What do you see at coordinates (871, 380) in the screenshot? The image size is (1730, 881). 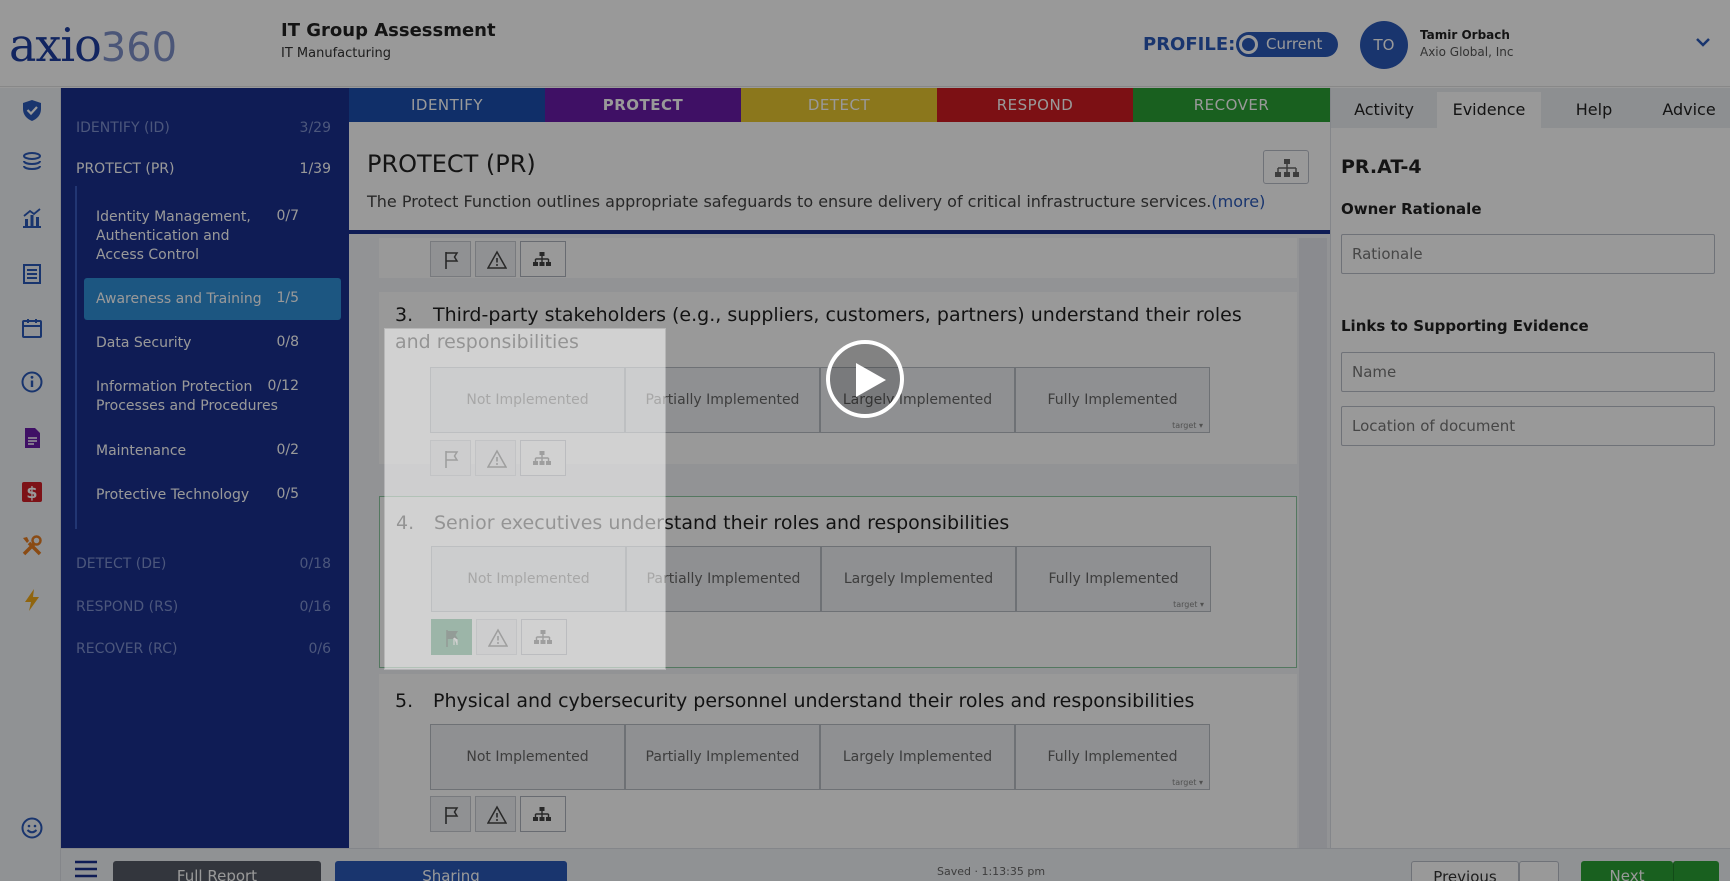 I see `play-icon` at bounding box center [871, 380].